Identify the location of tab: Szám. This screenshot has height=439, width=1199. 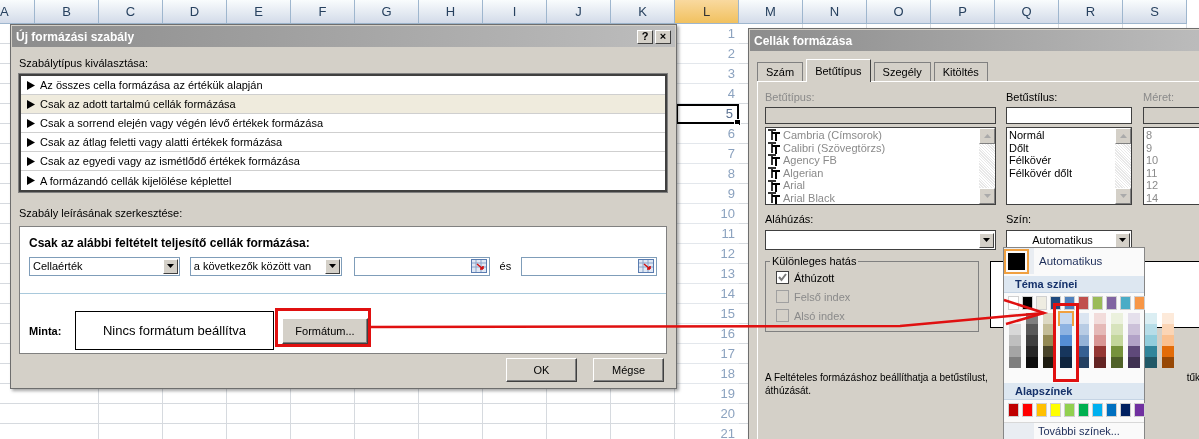
(780, 71).